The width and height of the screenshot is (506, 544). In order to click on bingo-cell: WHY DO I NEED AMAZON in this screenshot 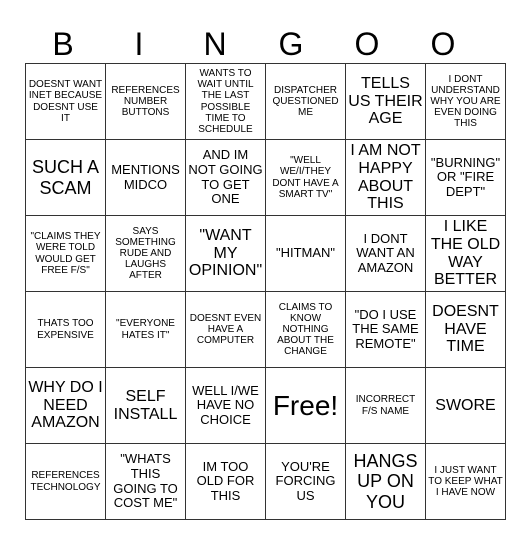, I will do `click(65, 405)`.